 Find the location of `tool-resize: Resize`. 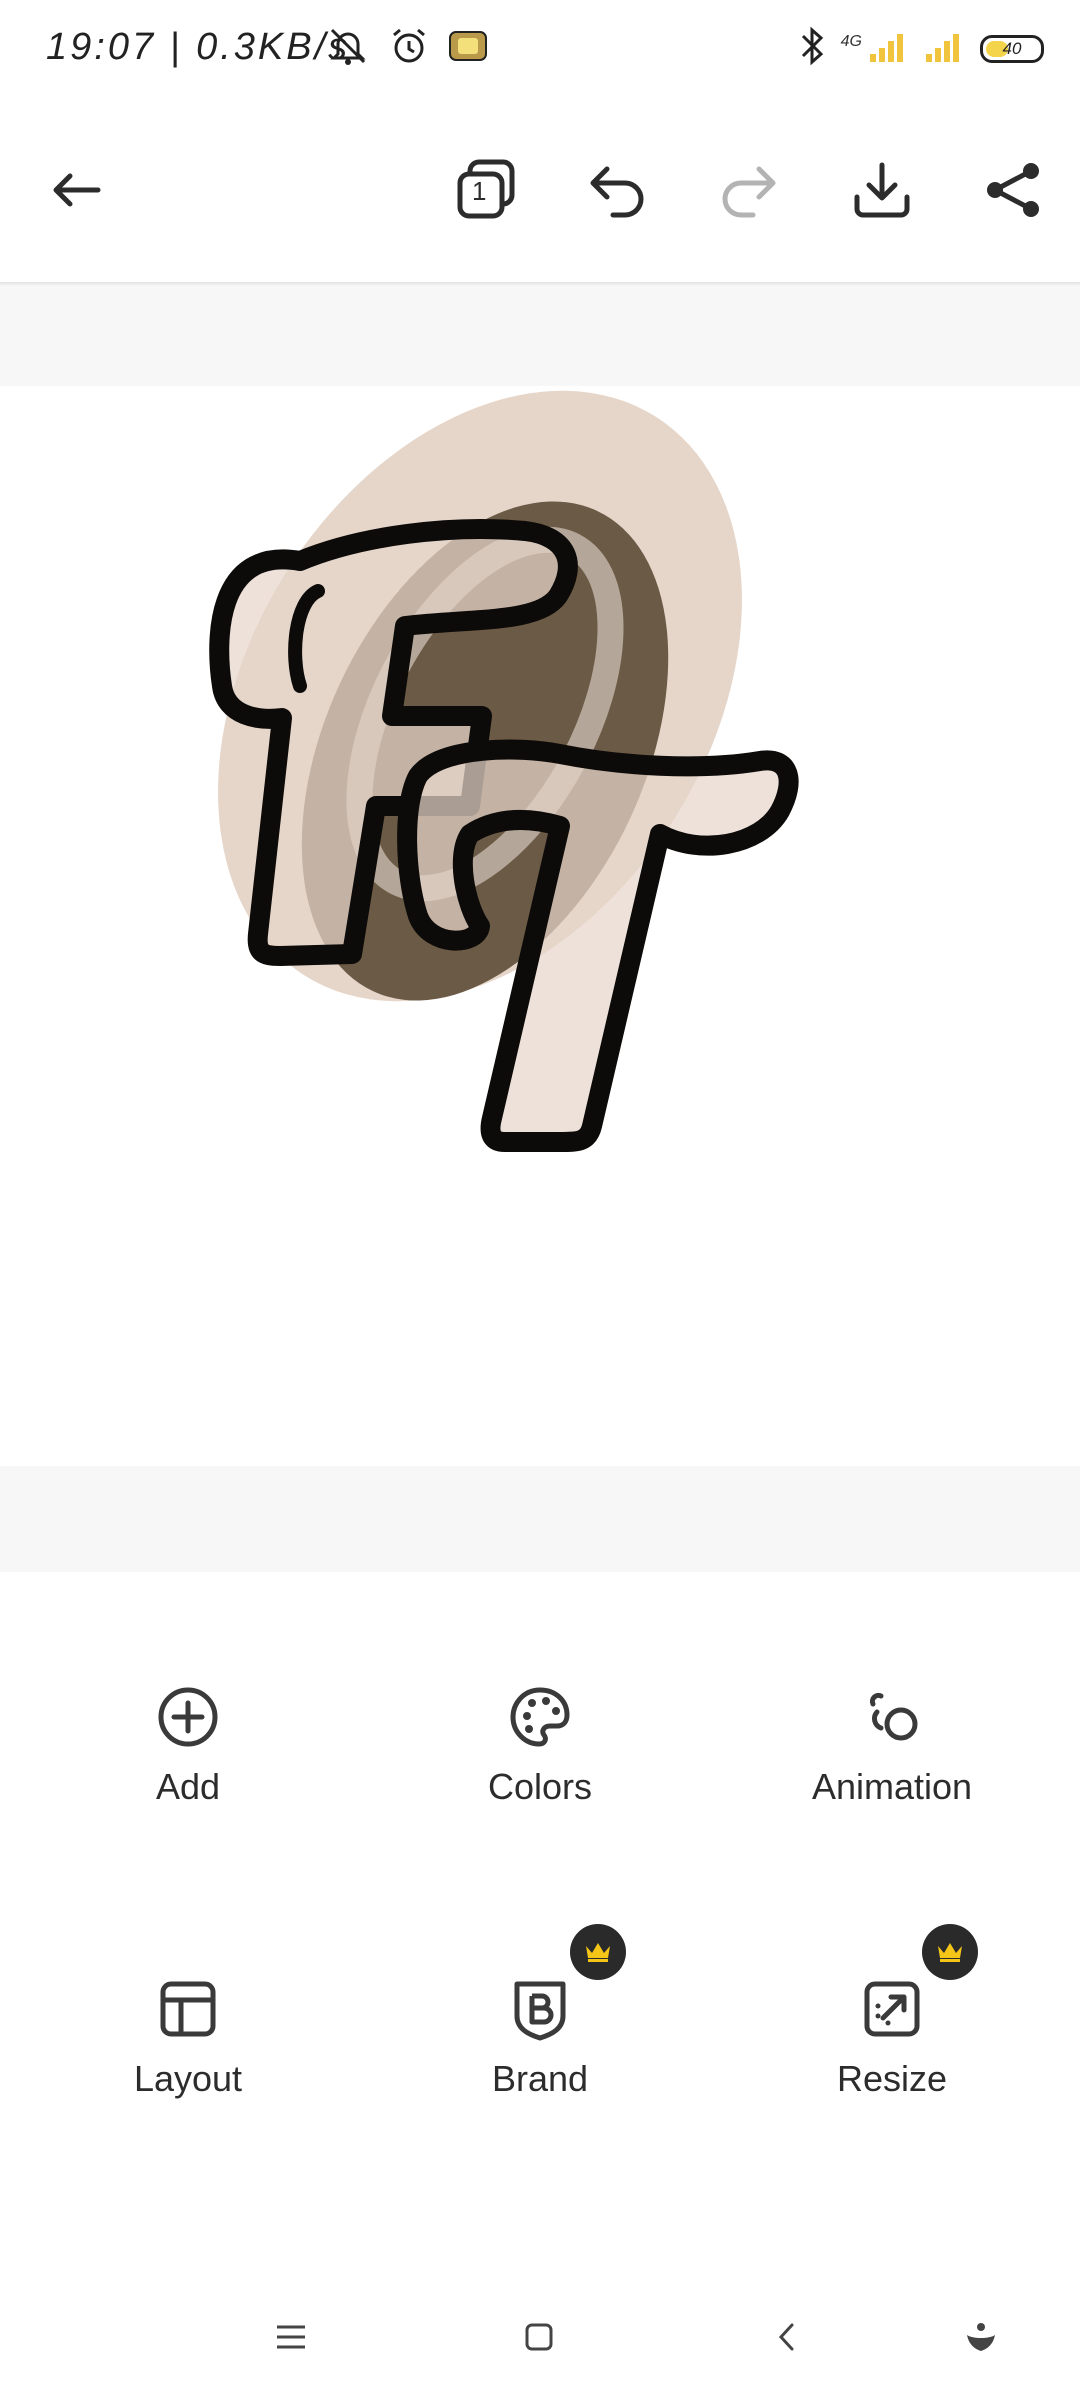

tool-resize: Resize is located at coordinates (892, 2059).